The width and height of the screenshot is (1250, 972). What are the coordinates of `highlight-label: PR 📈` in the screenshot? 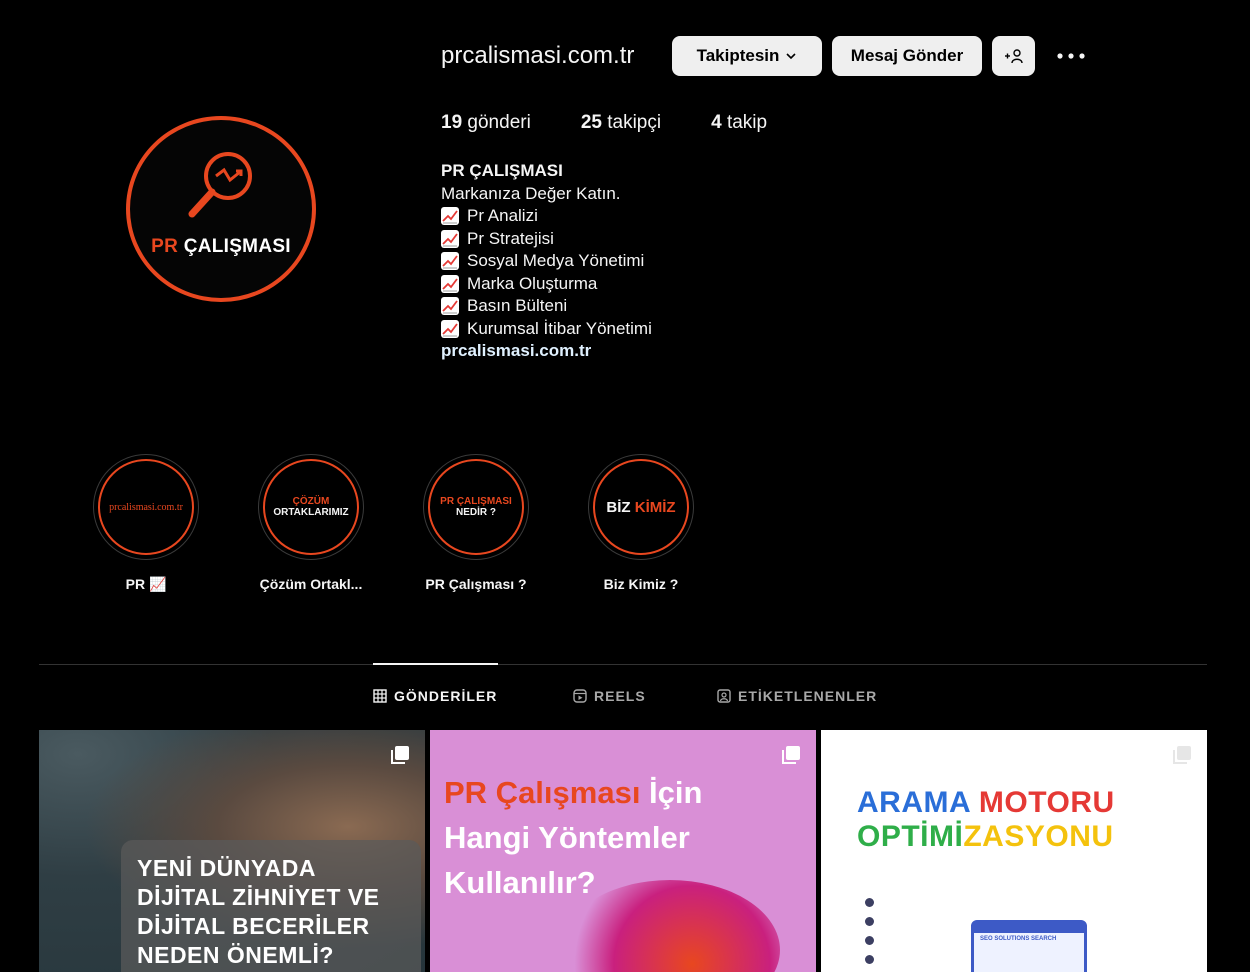 It's located at (146, 584).